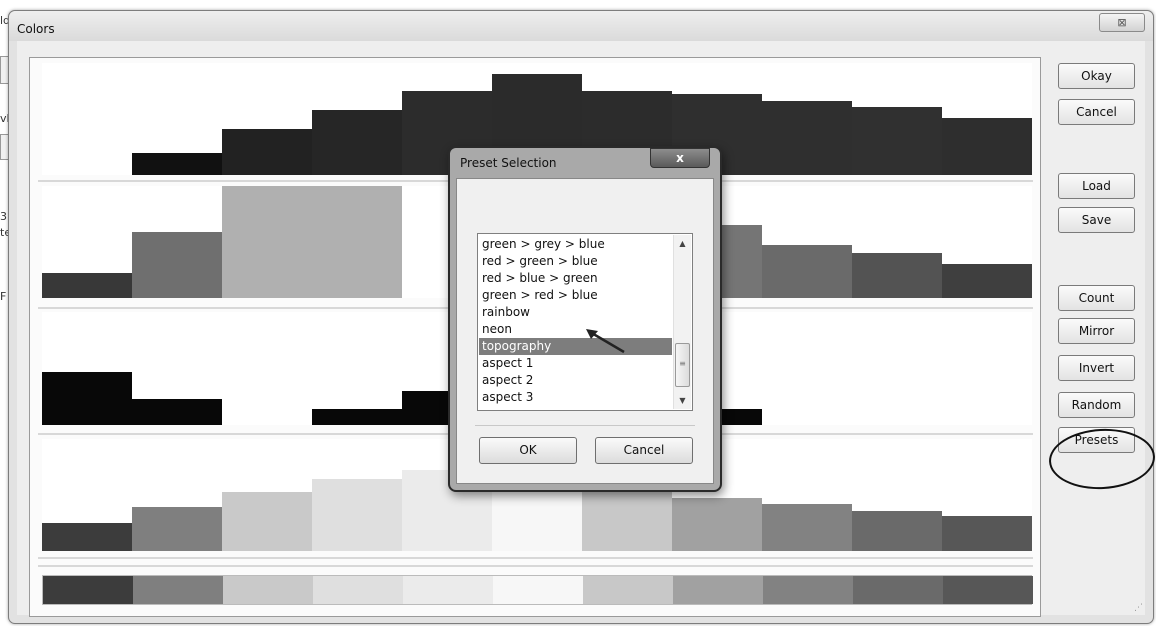 This screenshot has width=1156, height=626. I want to click on vertical-scrollbar: ▲ ≡ ▼, so click(682, 322).